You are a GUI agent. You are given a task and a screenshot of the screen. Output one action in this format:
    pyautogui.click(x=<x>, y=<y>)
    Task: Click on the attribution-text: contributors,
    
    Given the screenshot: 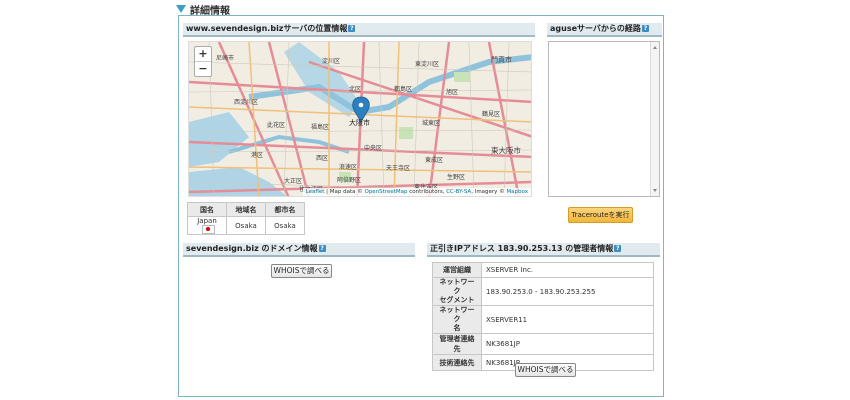 What is the action you would take?
    pyautogui.click(x=427, y=192)
    